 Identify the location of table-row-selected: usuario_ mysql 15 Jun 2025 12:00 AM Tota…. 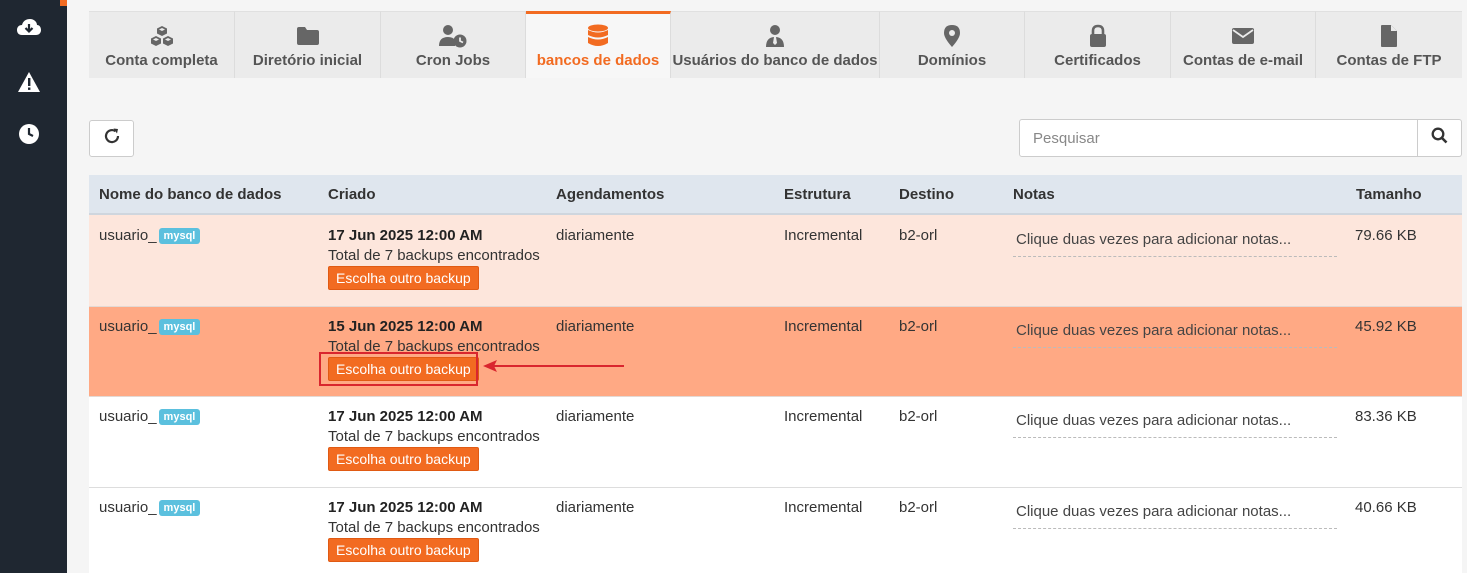
(775, 352).